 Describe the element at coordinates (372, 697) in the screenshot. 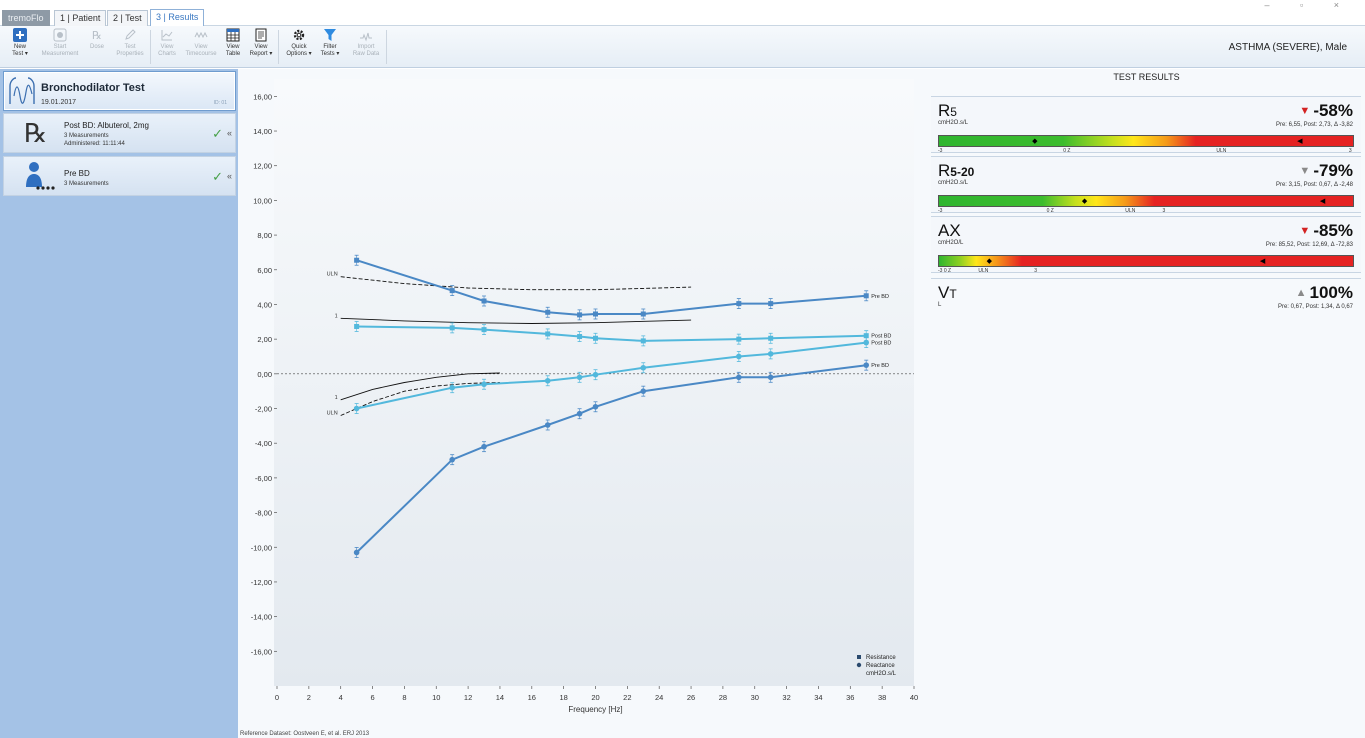

I see `x-tick-label: 6` at that location.